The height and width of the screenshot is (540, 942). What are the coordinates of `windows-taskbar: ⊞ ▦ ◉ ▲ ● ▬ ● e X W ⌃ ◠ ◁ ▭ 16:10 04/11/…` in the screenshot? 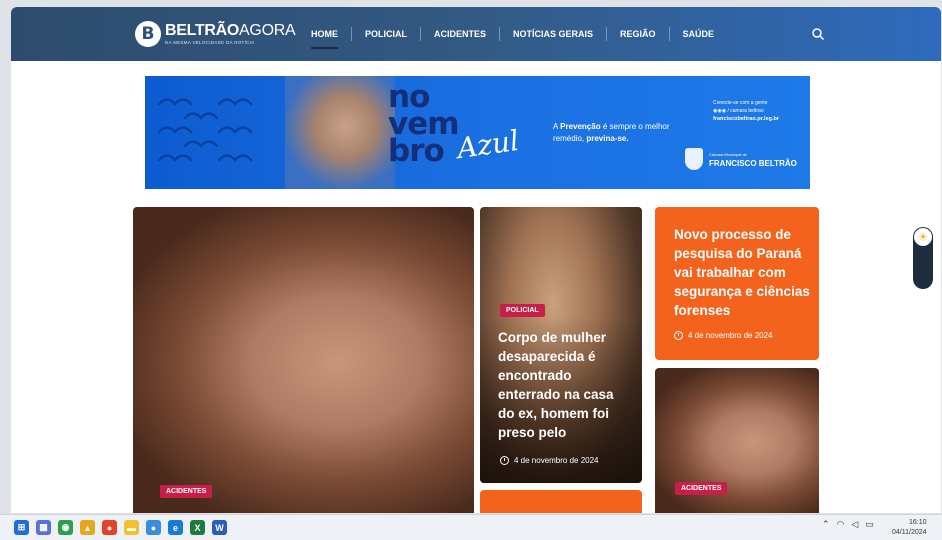 It's located at (471, 527).